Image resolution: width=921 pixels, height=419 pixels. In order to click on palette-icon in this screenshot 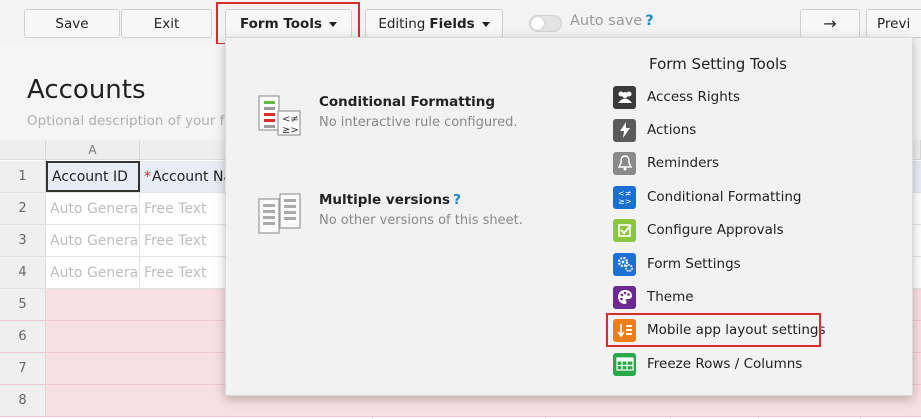, I will do `click(624, 297)`.